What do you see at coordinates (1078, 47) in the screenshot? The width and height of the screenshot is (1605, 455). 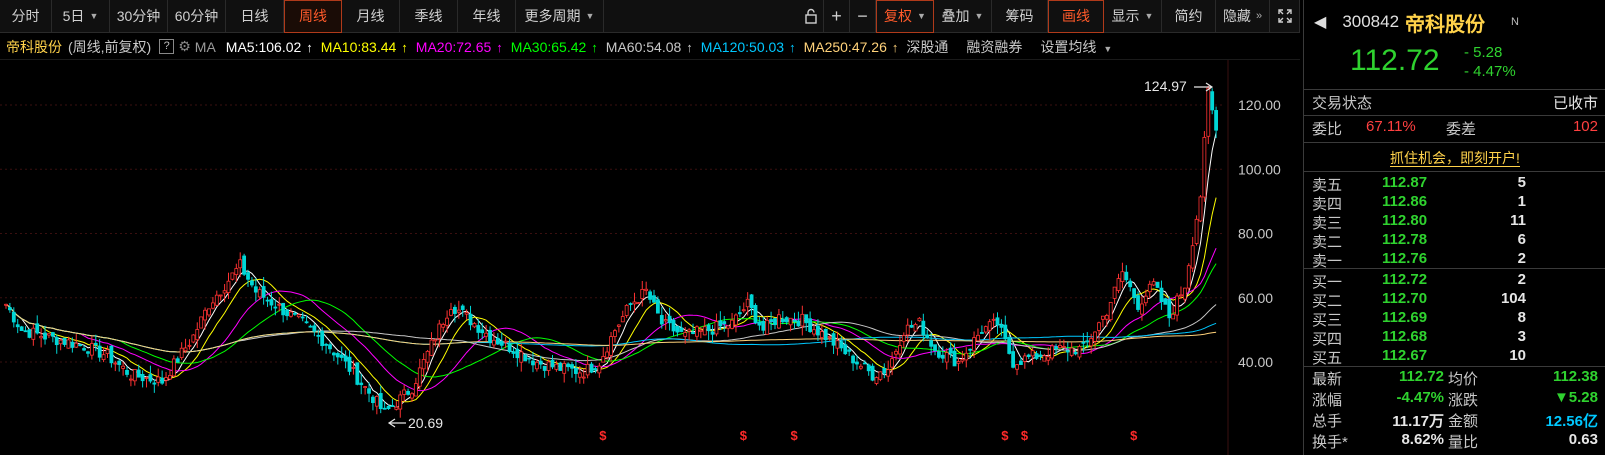 I see `set-ma-dropdown: 设置均线 ▼` at bounding box center [1078, 47].